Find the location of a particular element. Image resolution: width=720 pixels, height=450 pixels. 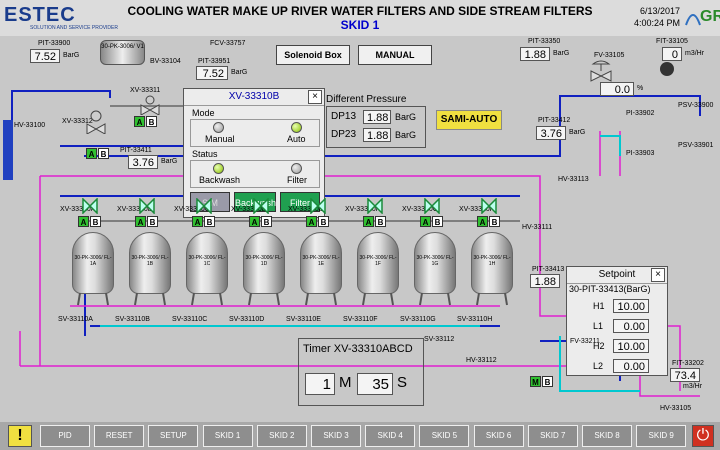

nav-button-setup: SETUP is located at coordinates (173, 436).